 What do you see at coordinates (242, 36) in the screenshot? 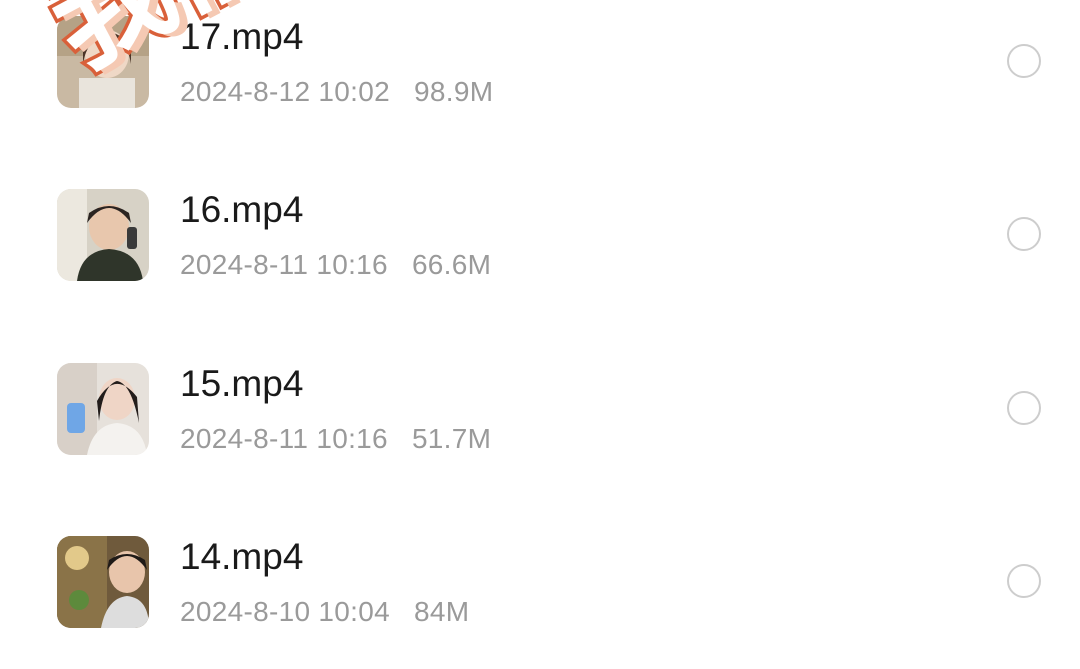
I see `file-name: 17.mp4` at bounding box center [242, 36].